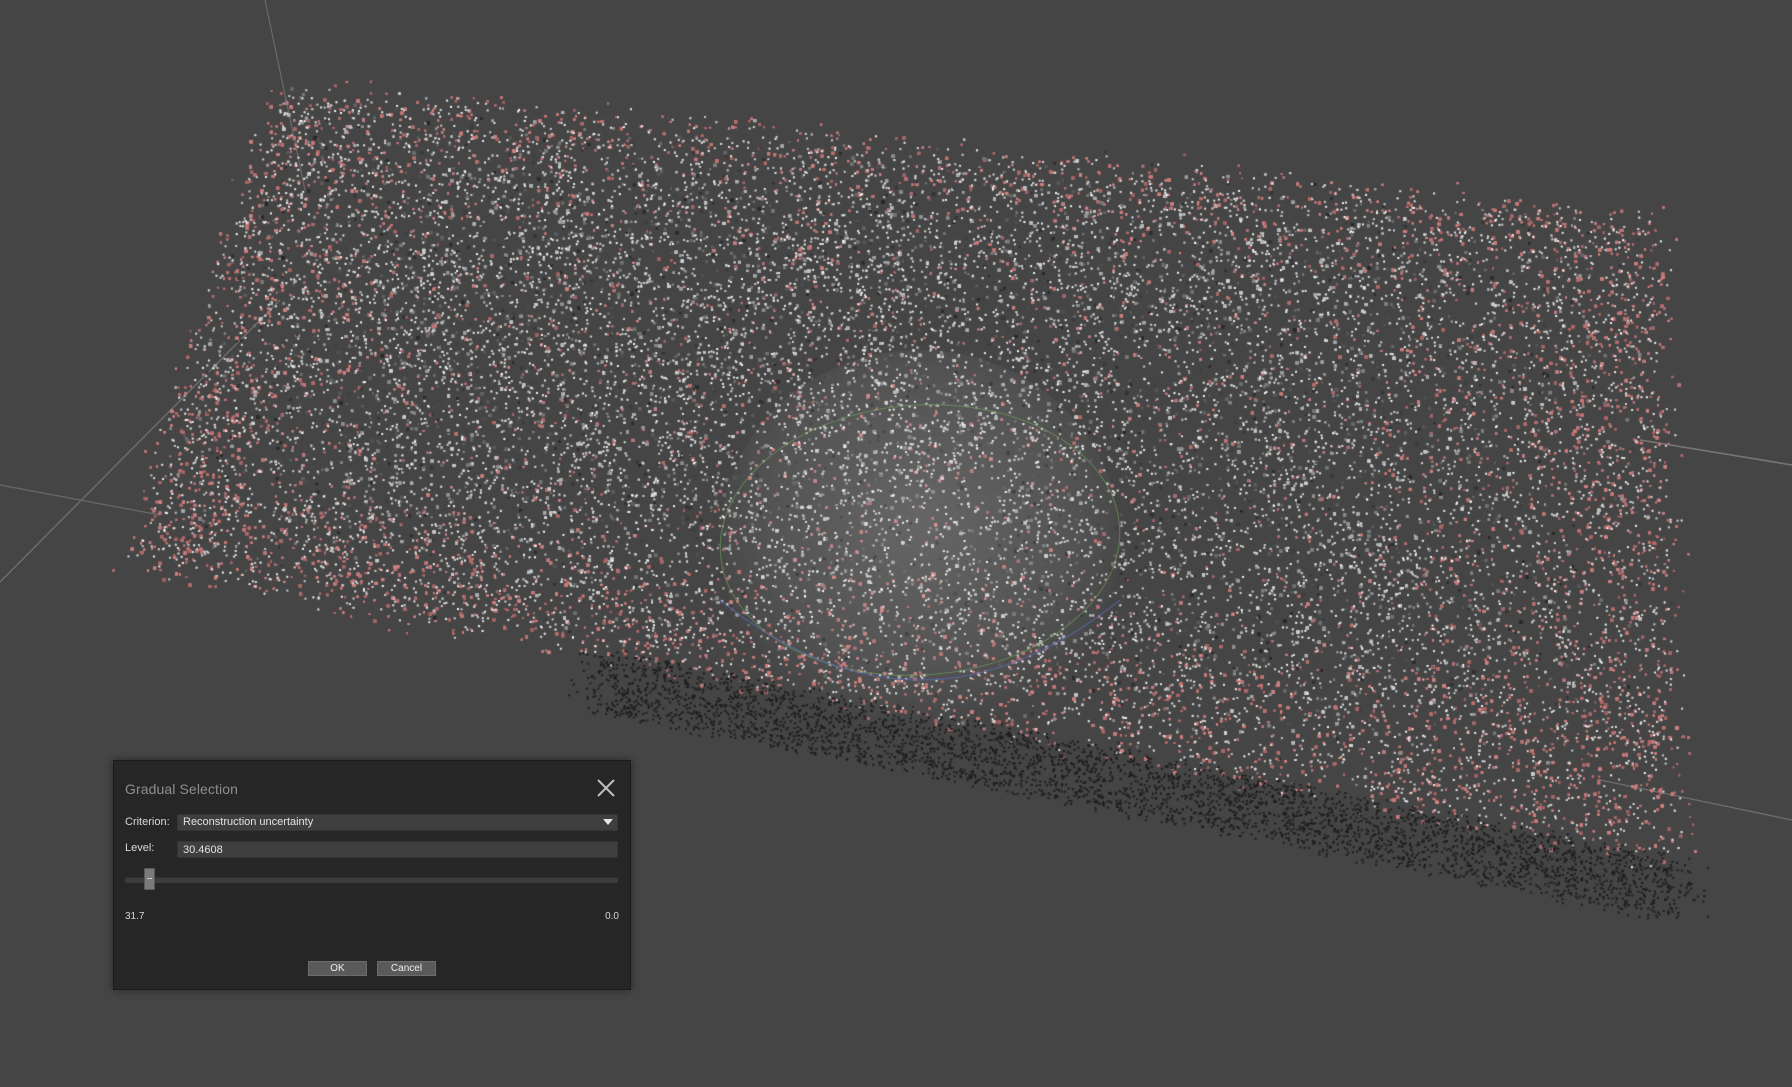 The height and width of the screenshot is (1087, 1792). Describe the element at coordinates (397, 849) in the screenshot. I see `level-input` at that location.